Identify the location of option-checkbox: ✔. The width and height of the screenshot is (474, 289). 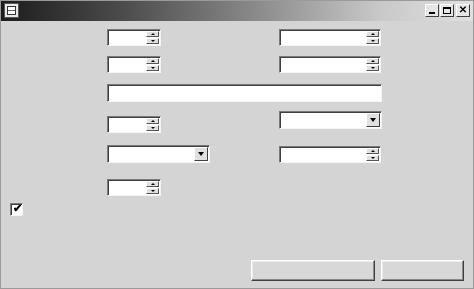
(16, 209).